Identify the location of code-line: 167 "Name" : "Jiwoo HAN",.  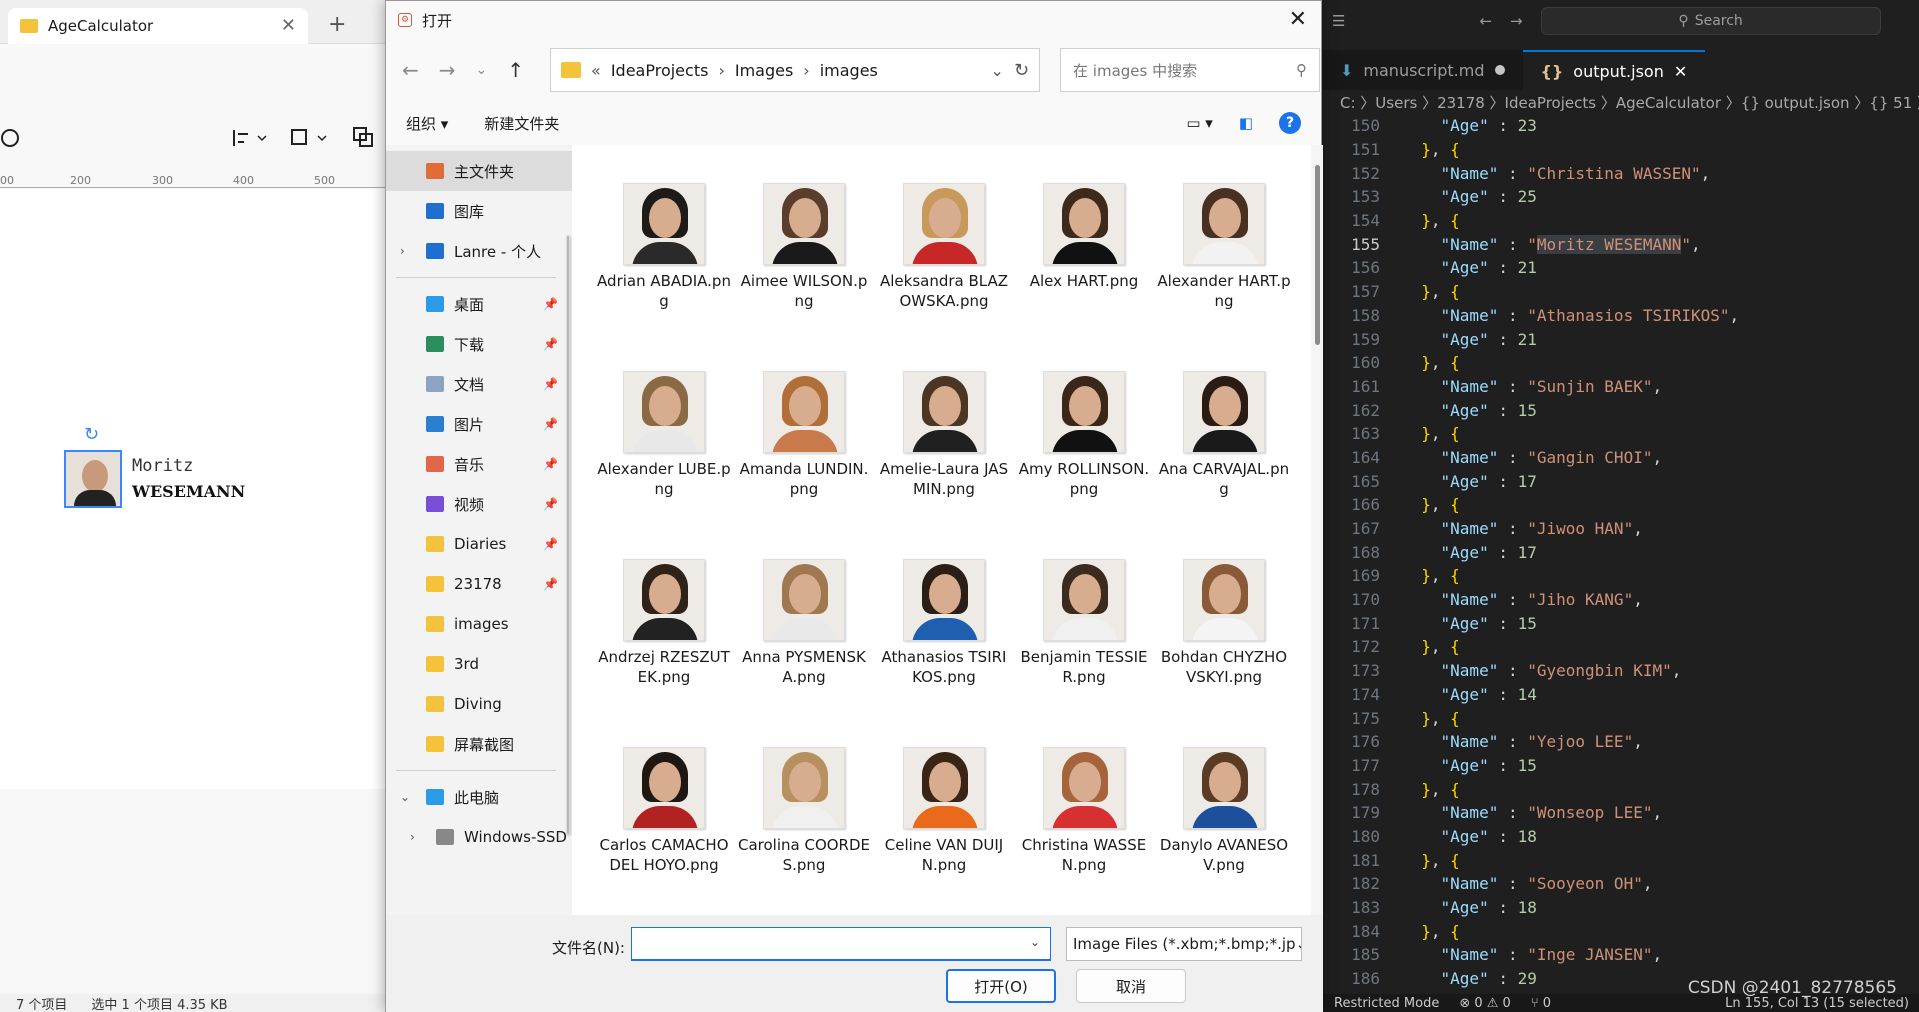
(1620, 529).